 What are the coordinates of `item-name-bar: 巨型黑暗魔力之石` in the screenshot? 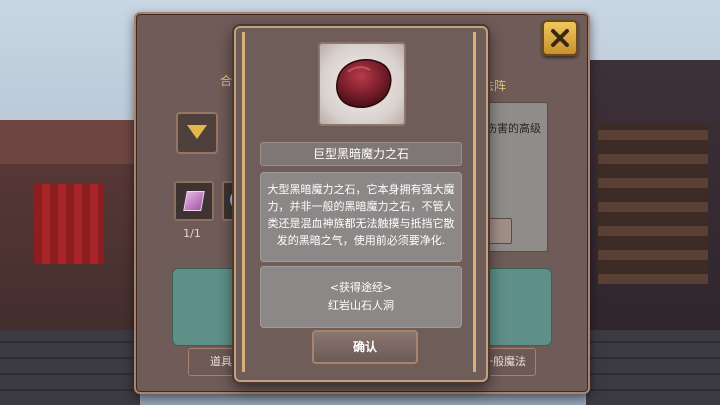 It's located at (361, 154).